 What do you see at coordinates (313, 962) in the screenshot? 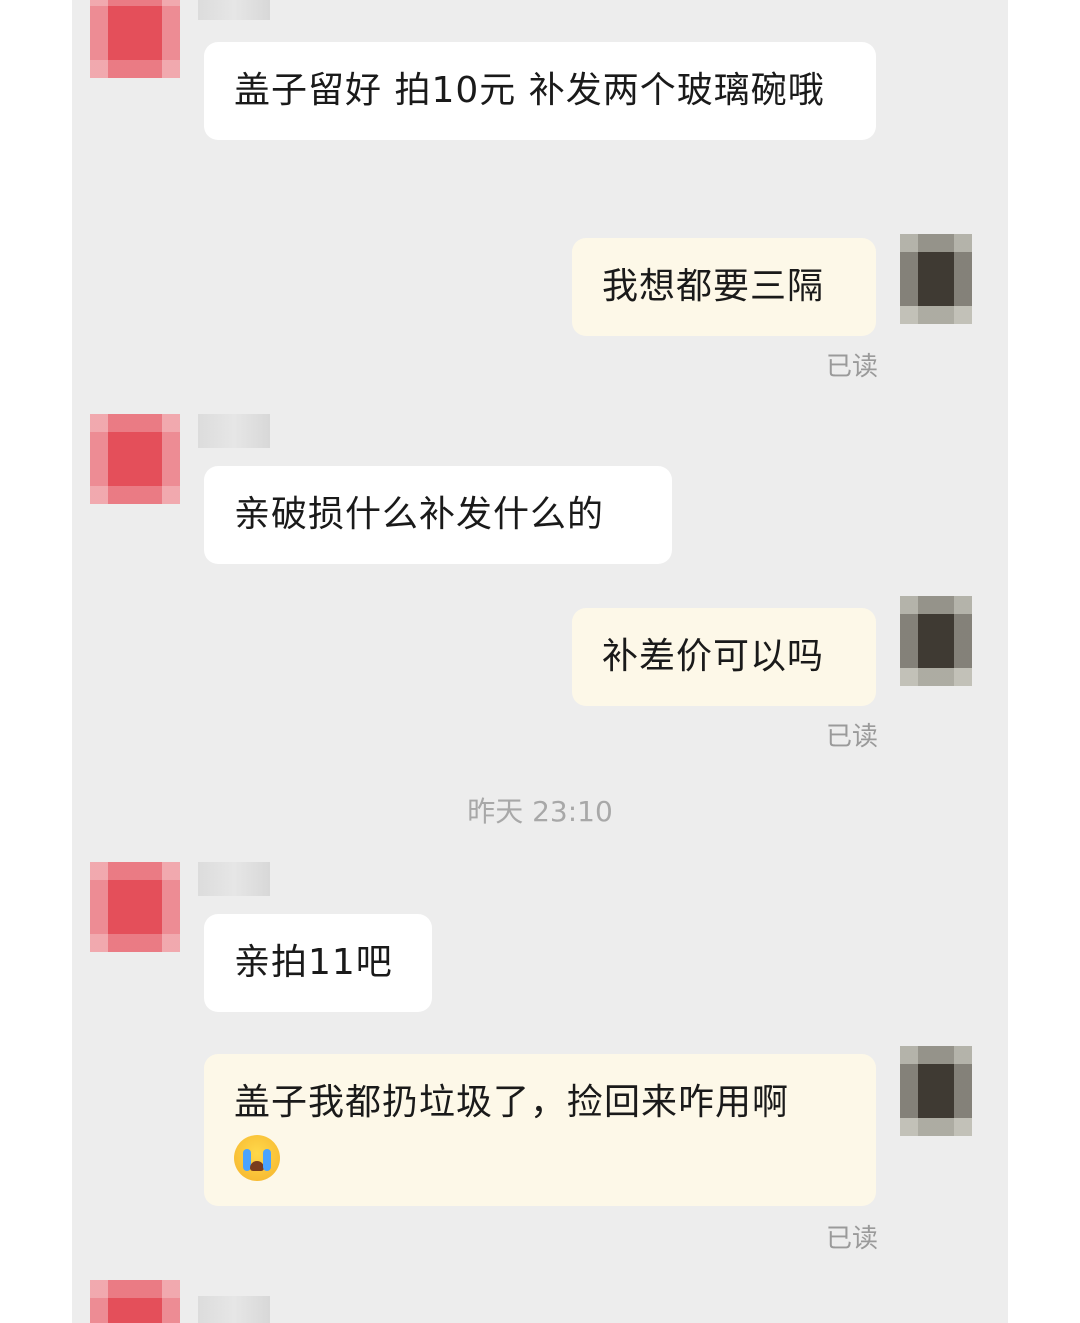
I see `message-text: 亲拍11吧` at bounding box center [313, 962].